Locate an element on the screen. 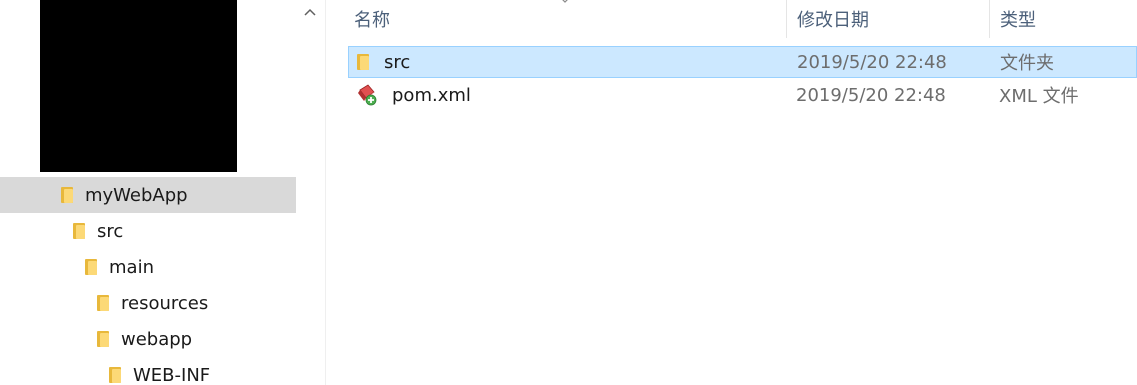 This screenshot has width=1137, height=385. column-header-bar: 名称 修改日期 类型 is located at coordinates (731, 19).